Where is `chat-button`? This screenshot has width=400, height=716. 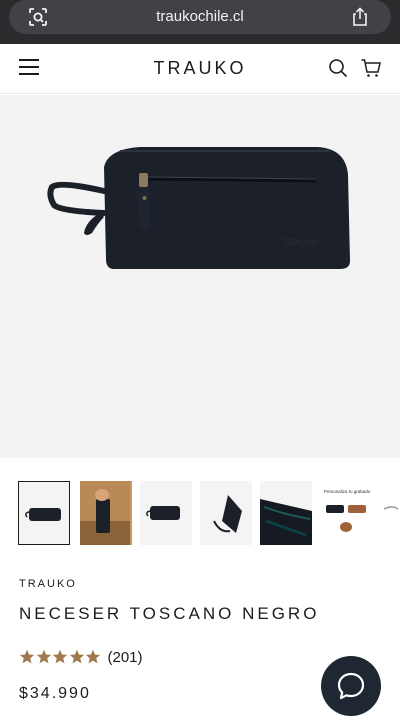 chat-button is located at coordinates (351, 686).